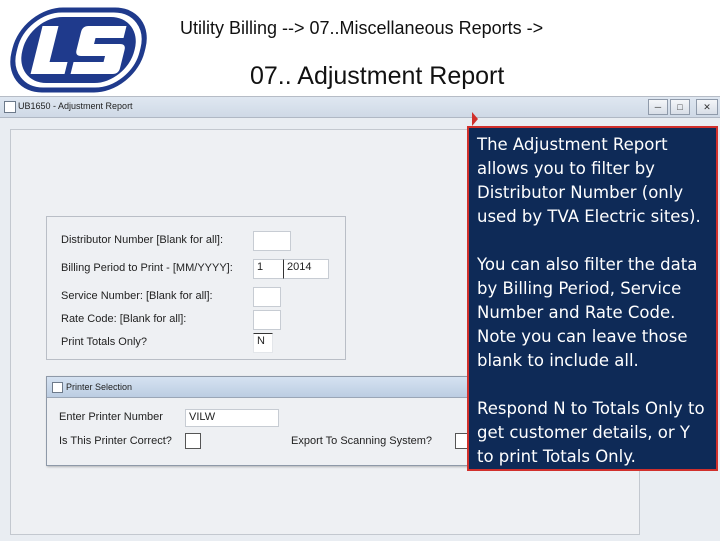 This screenshot has height=541, width=720. I want to click on export-scanning-label: Export To Scanning System?, so click(362, 441).